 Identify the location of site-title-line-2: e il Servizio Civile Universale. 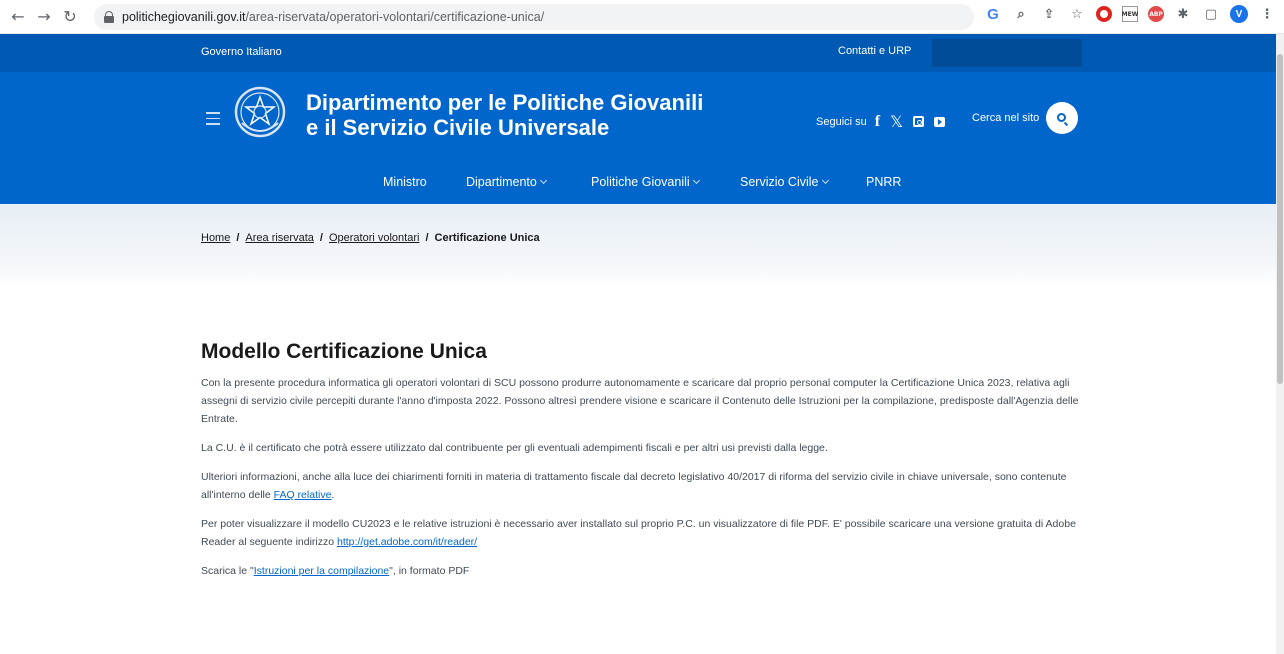
(458, 127).